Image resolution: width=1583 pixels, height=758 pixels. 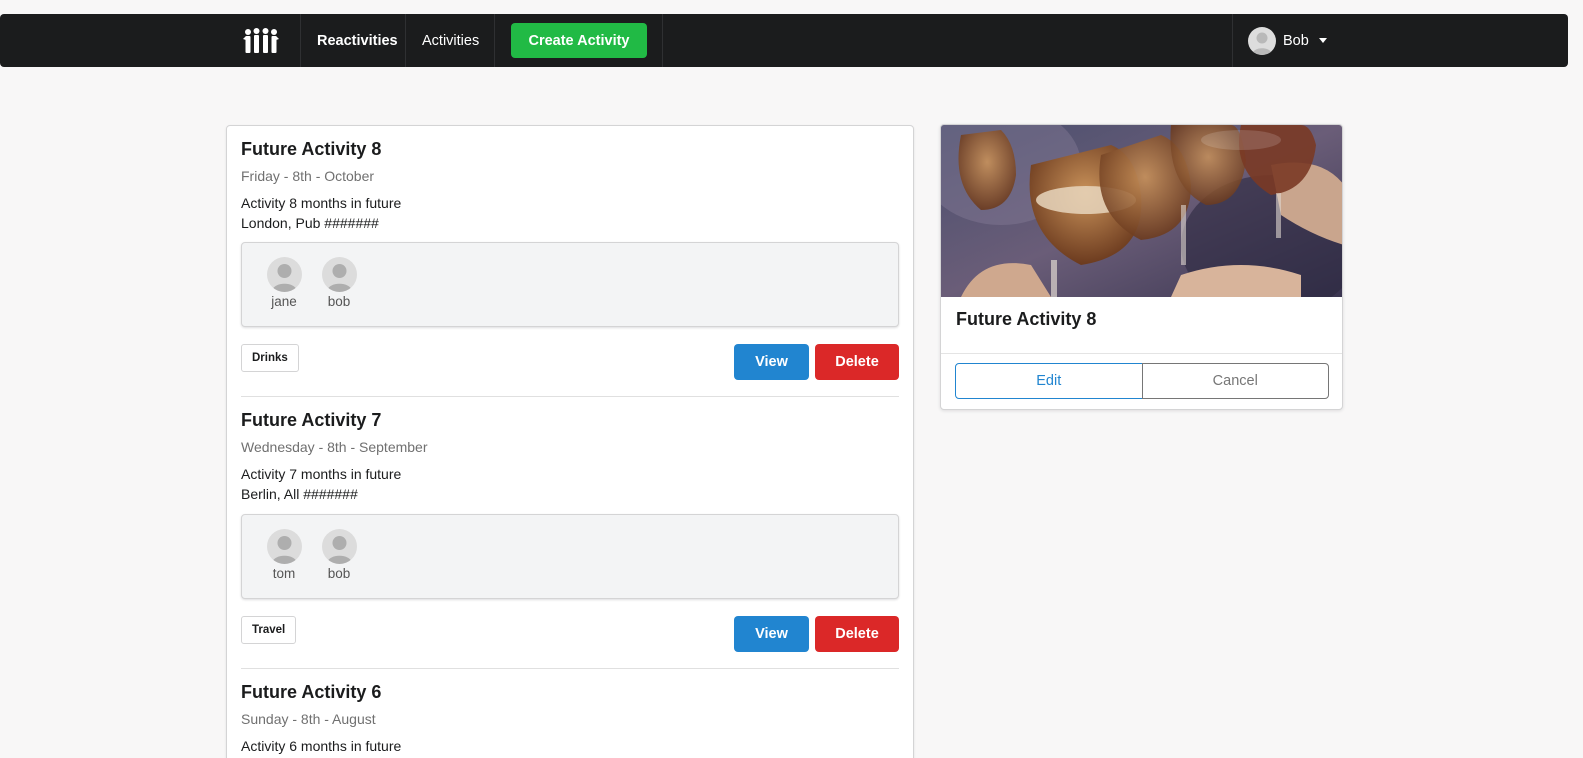 I want to click on category-tag: Travel, so click(x=269, y=630).